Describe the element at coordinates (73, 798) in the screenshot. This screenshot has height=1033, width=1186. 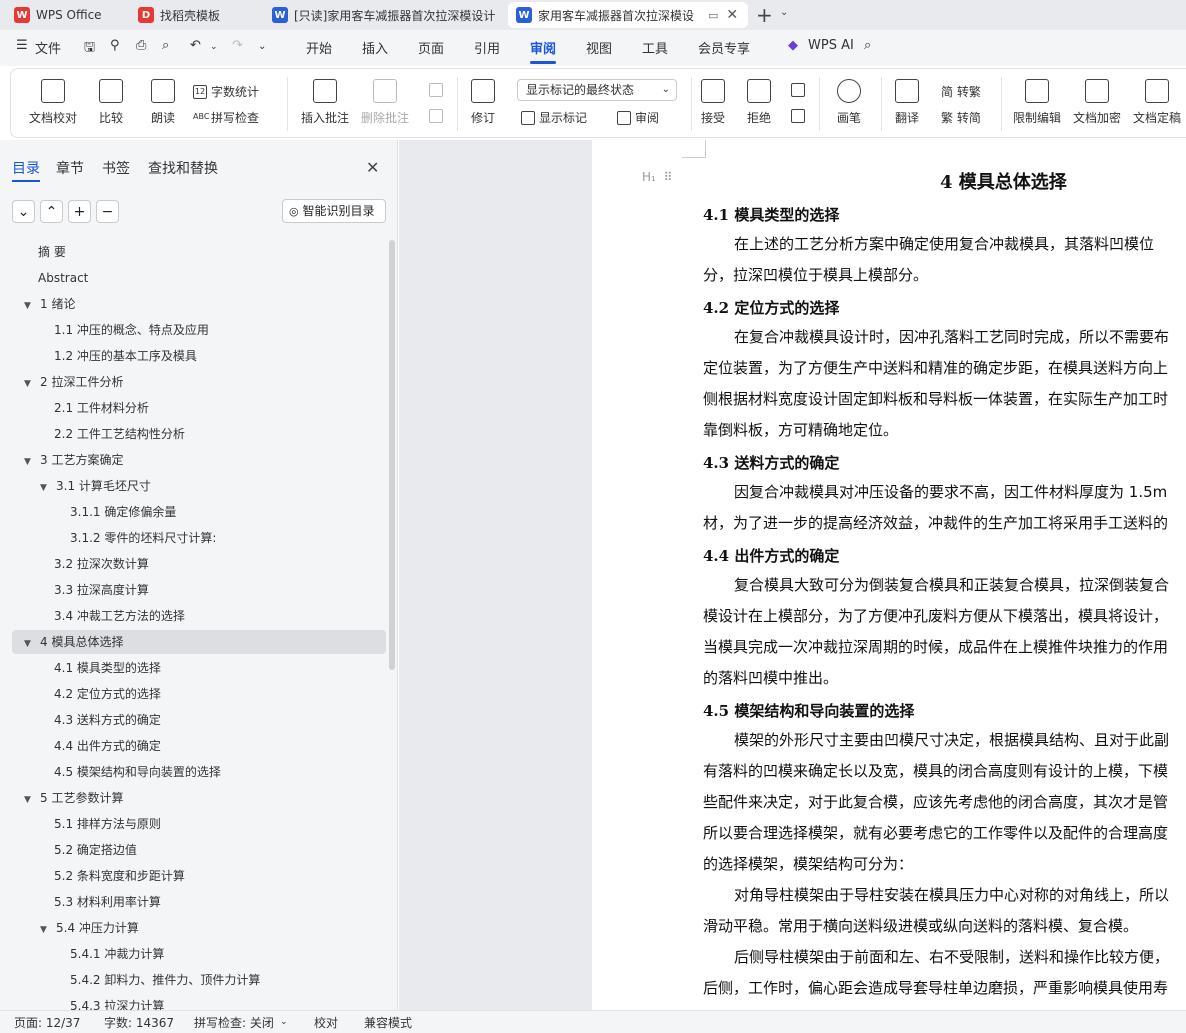
I see `toc-item: ▼ 5 工艺参数计算` at that location.